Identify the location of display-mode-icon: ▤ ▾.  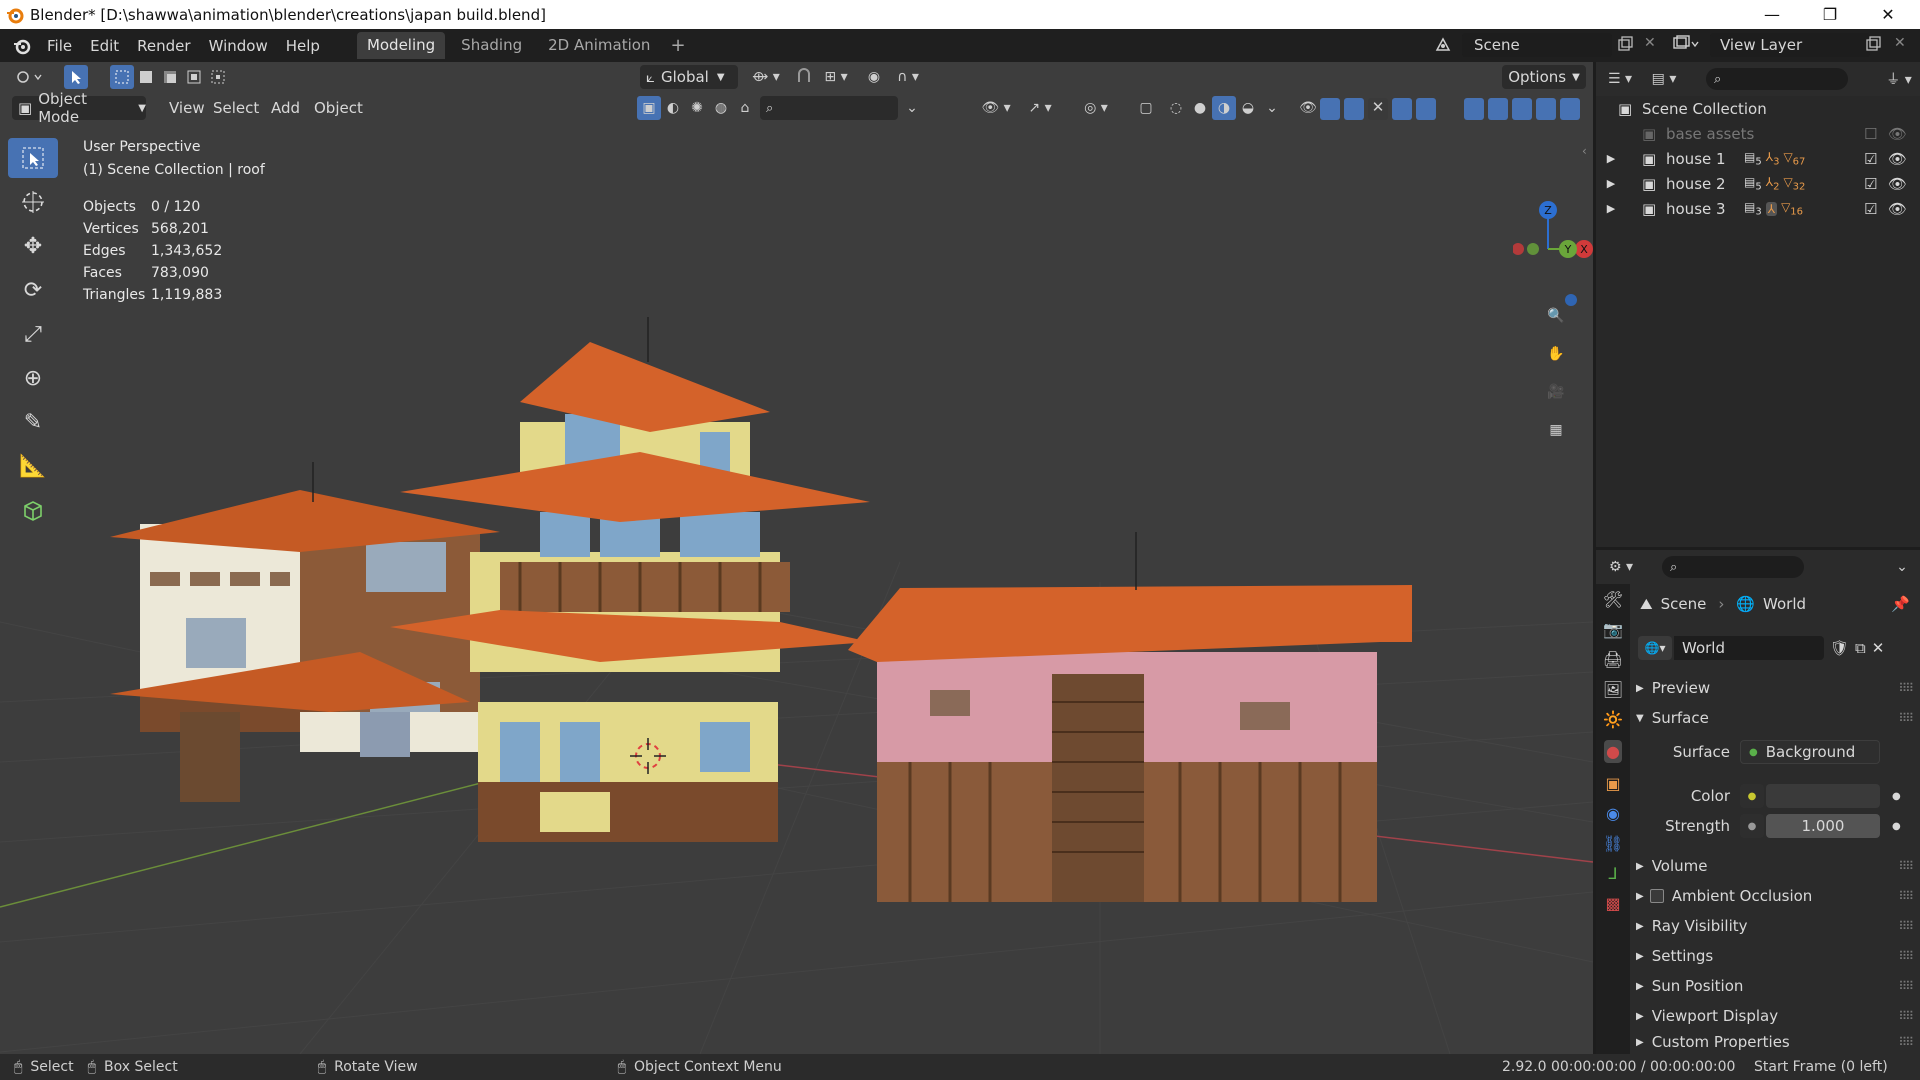
(1664, 79).